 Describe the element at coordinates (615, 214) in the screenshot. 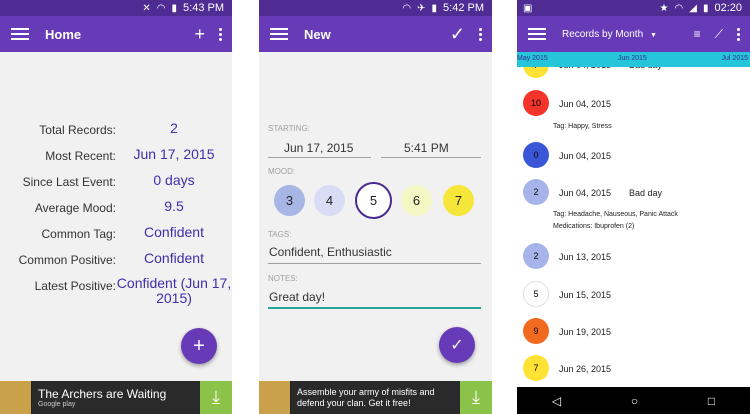

I see `record-tags: Tag: Headache, Nauseous, Panic Attack` at that location.